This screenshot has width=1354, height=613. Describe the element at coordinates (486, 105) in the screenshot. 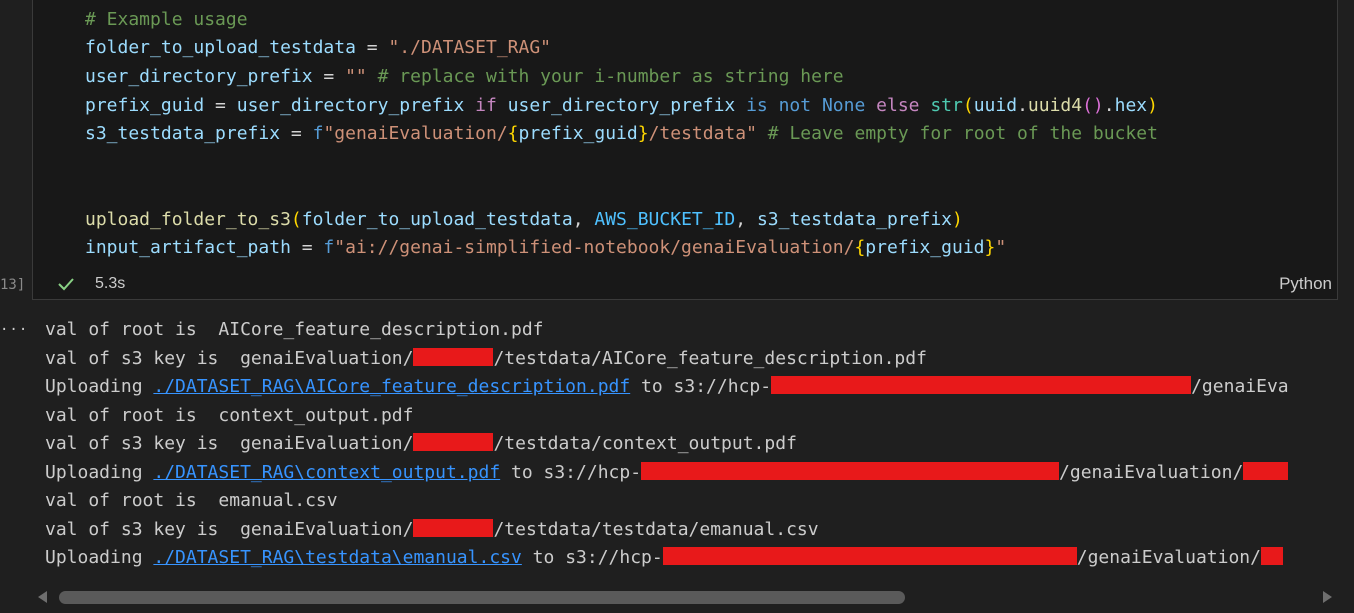

I see `code-token: if` at that location.